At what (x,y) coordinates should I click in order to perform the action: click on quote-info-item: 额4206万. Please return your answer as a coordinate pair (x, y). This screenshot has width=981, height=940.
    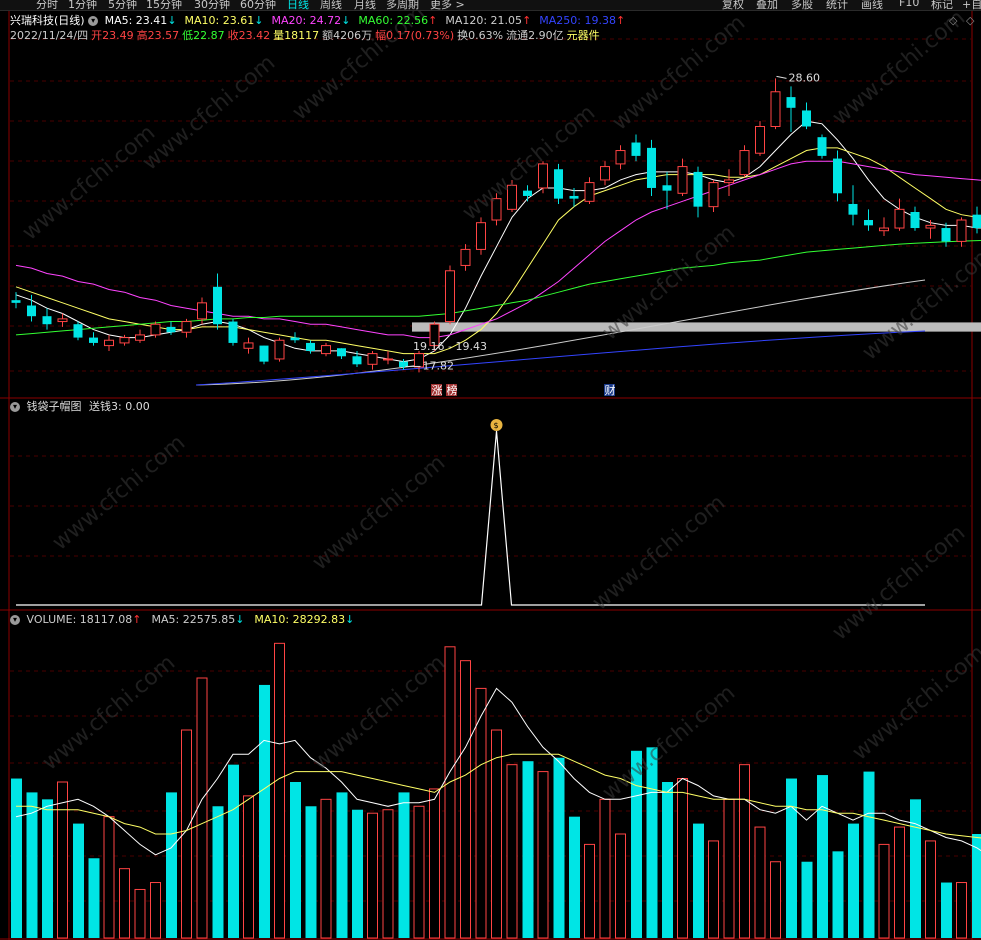
    Looking at the image, I should click on (347, 35).